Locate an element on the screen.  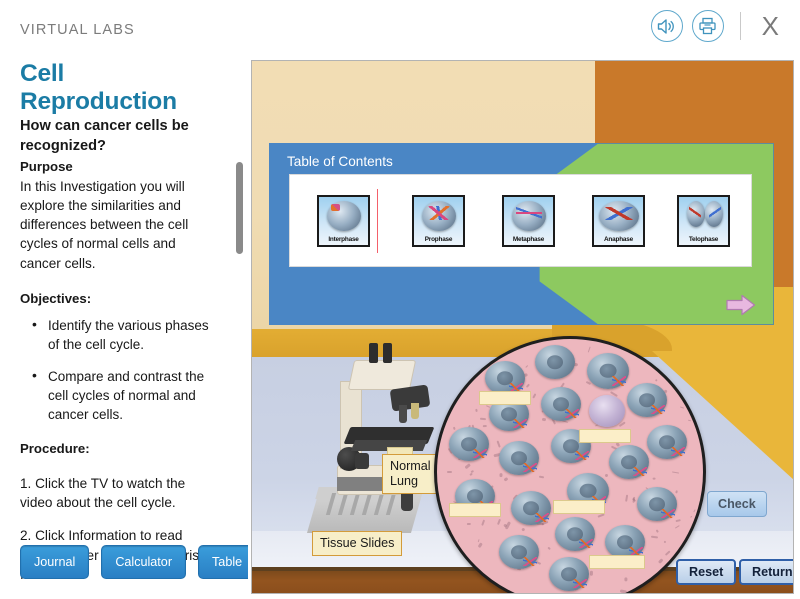
phase-thumb-telophase: Telophase is located at coordinates (703, 221).